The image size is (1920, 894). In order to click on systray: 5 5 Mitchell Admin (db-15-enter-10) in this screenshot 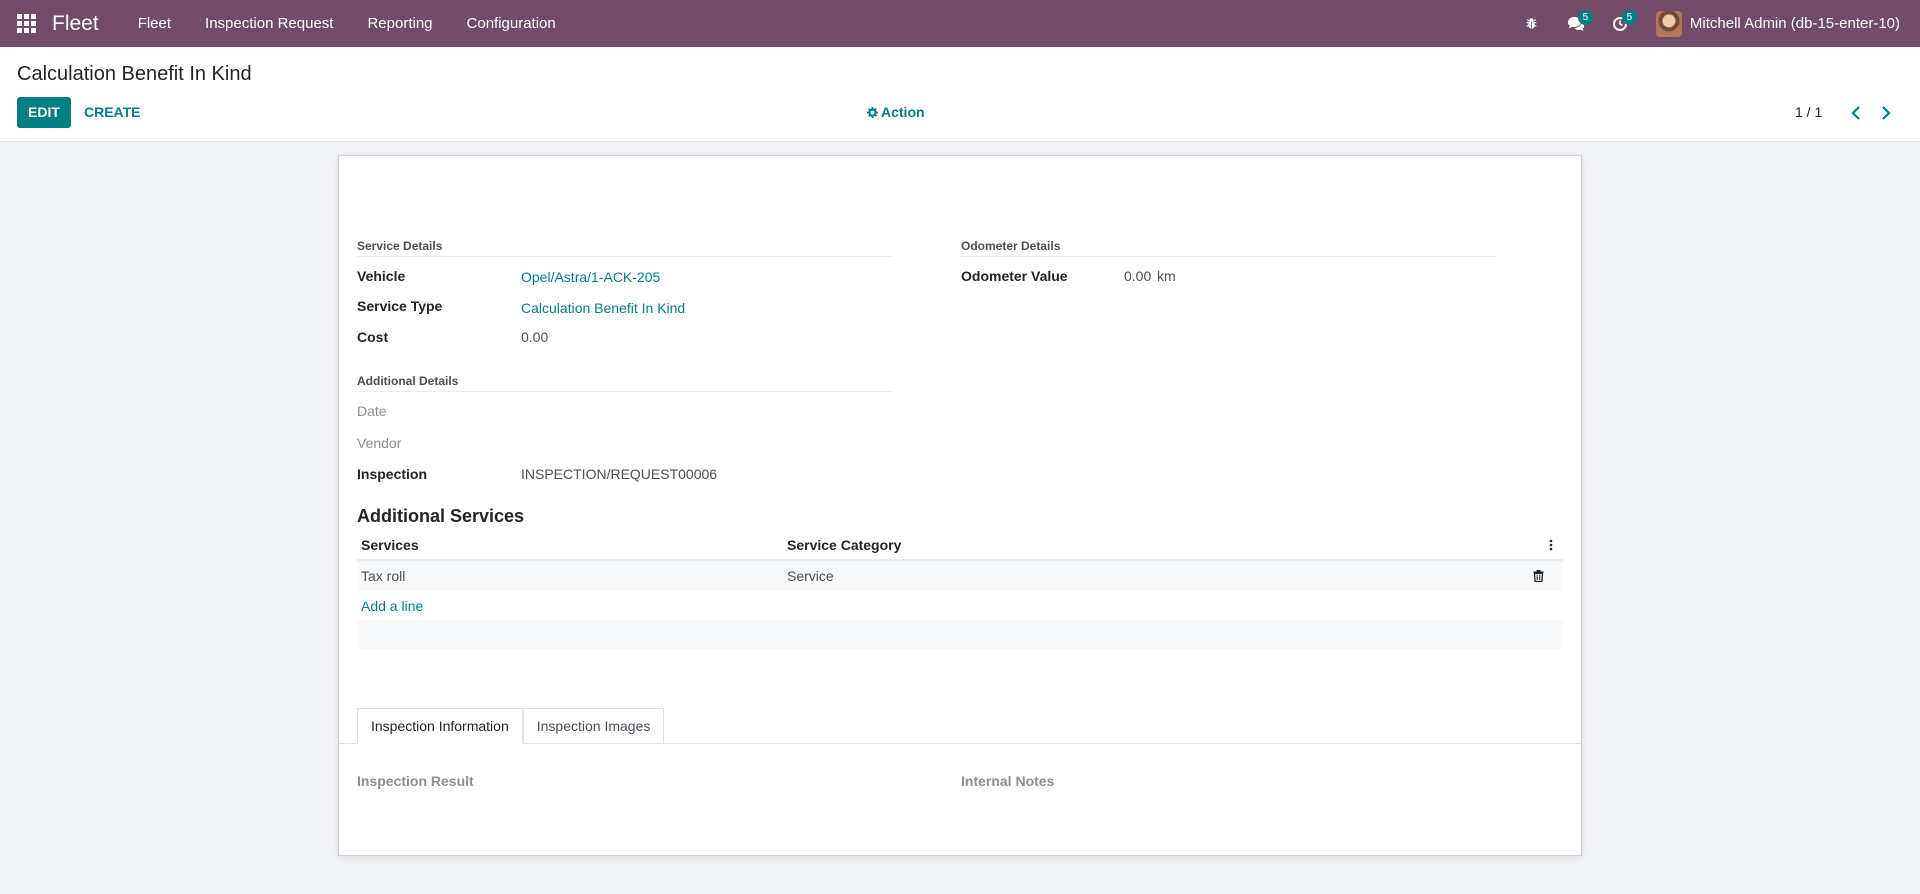, I will do `click(1715, 23)`.